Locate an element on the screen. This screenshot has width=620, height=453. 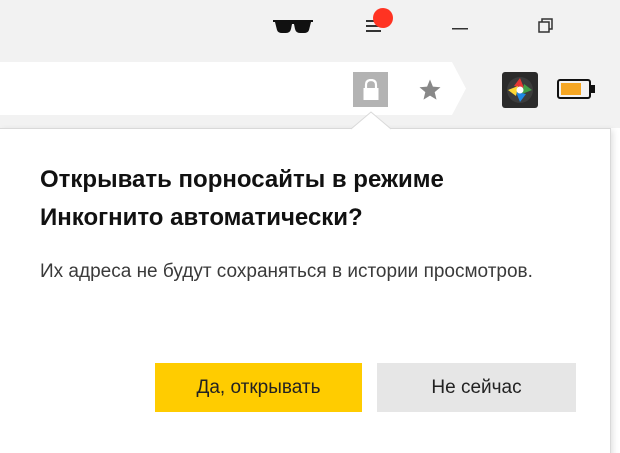
bookmark-star-icon is located at coordinates (430, 89).